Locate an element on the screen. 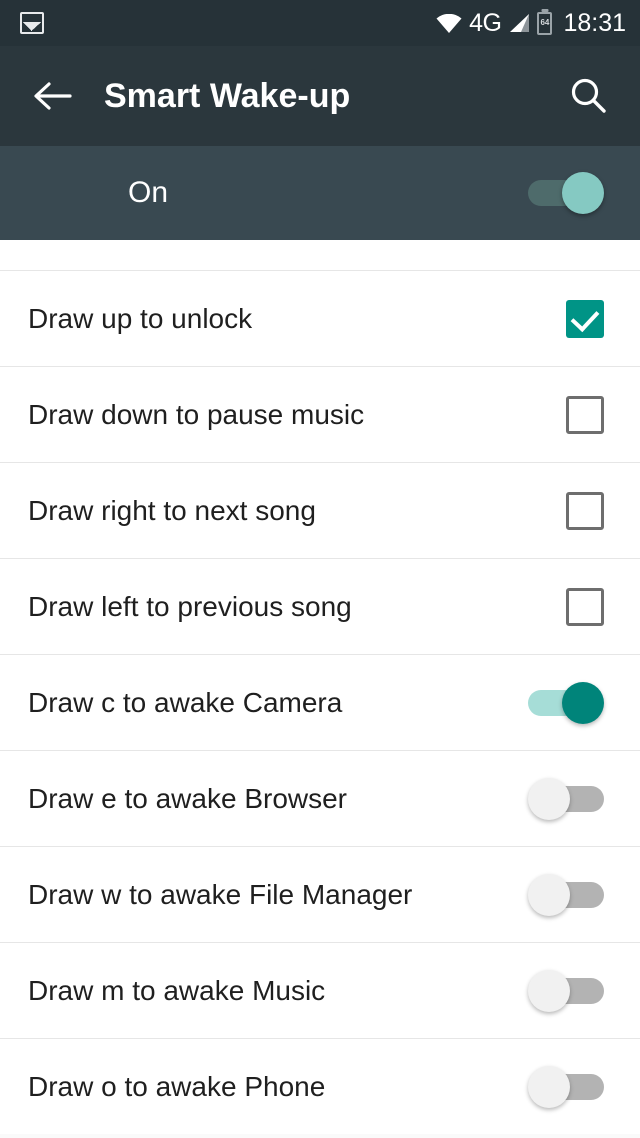  image-icon is located at coordinates (32, 23).